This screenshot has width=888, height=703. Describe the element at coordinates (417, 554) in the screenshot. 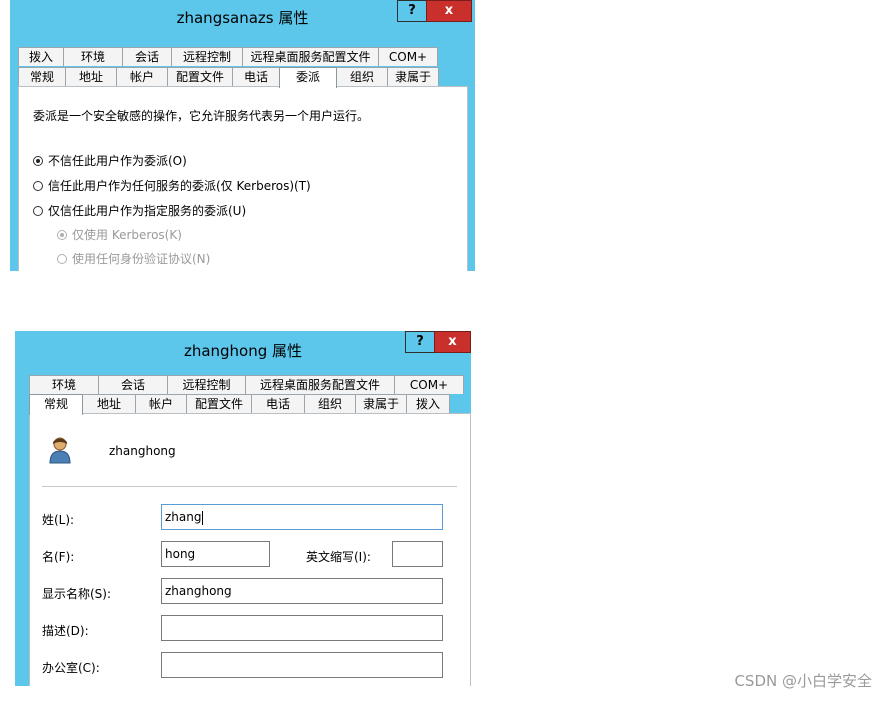

I see `initials-input` at that location.